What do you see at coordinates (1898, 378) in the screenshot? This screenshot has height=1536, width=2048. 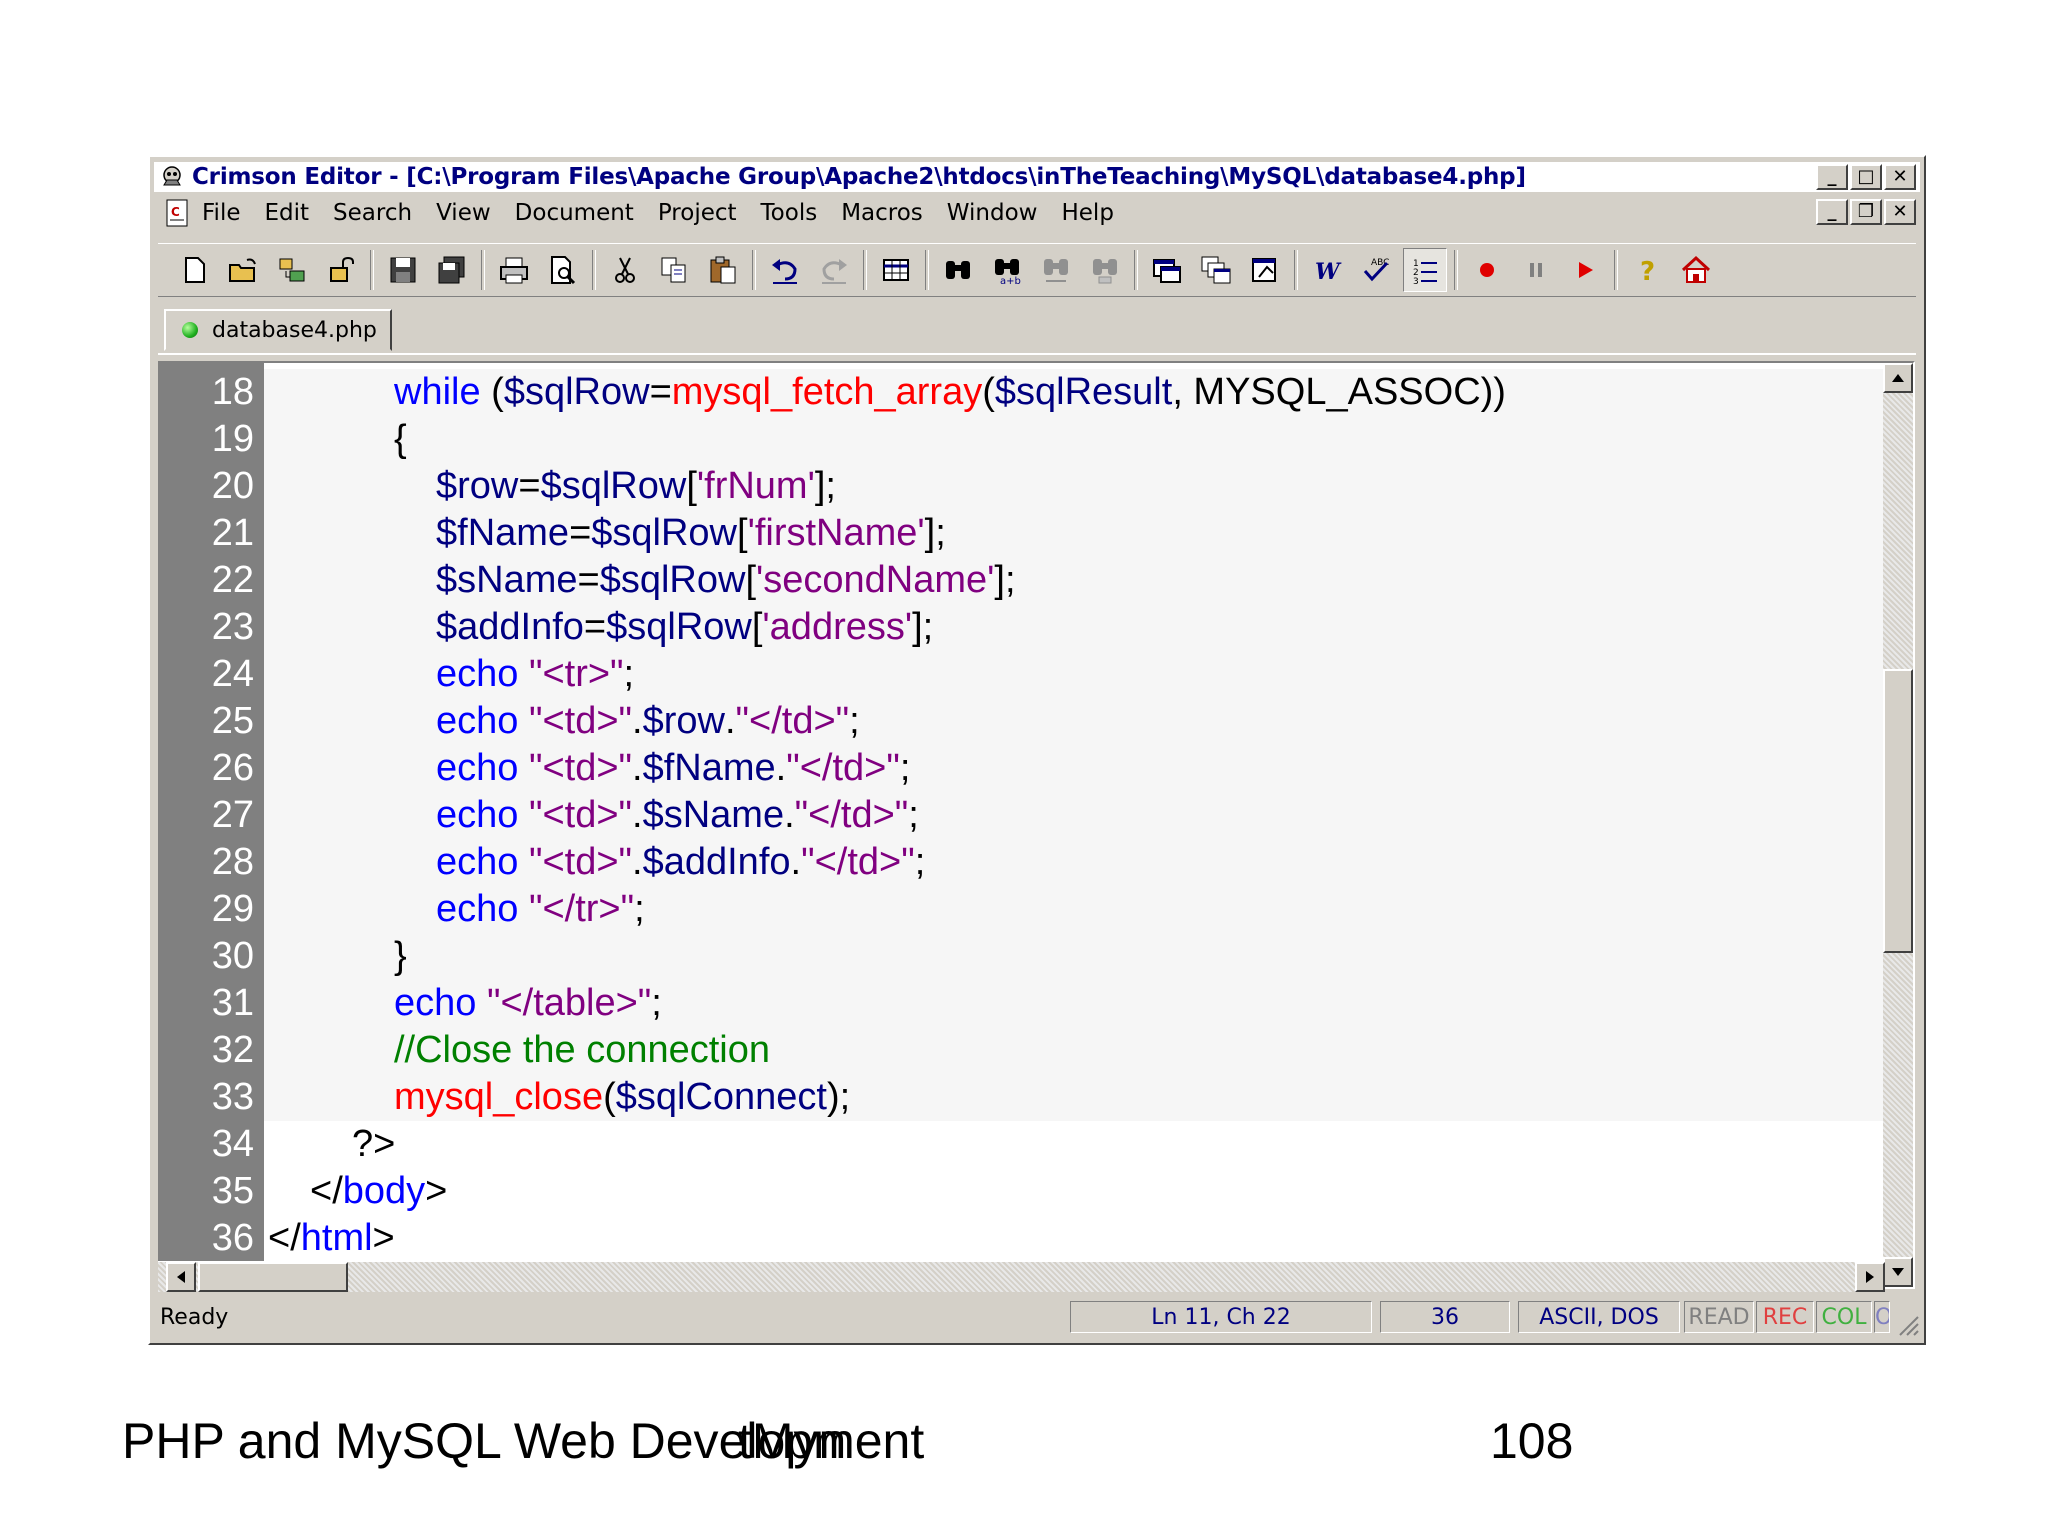 I see `scroll-up-button` at bounding box center [1898, 378].